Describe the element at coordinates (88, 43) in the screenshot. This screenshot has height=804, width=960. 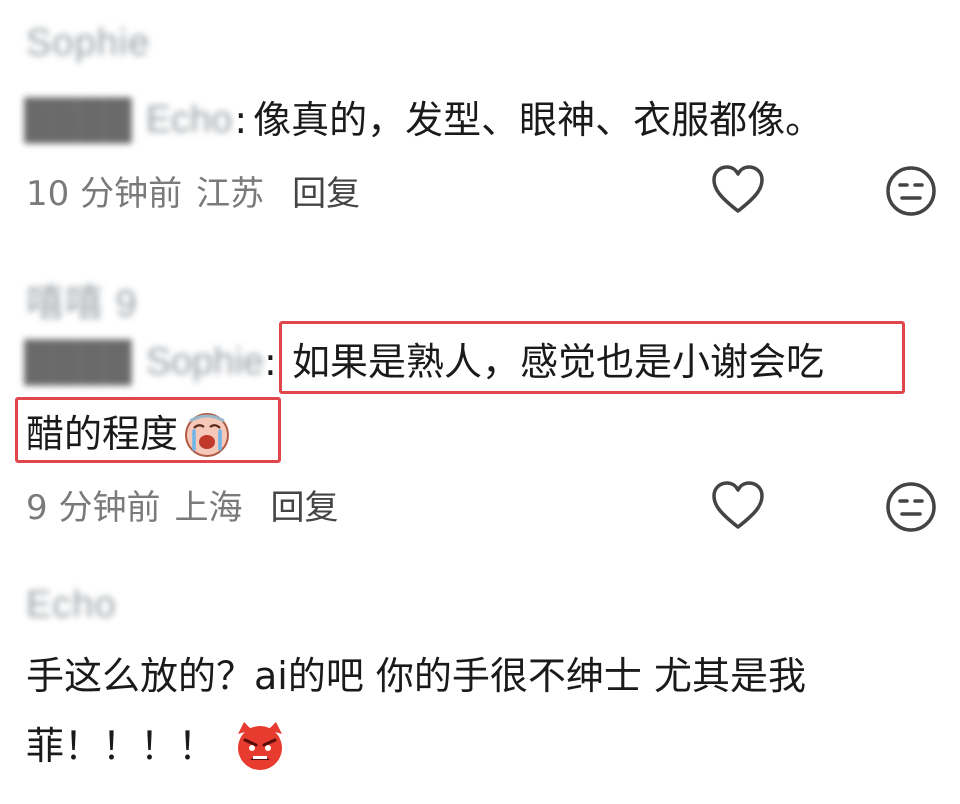
I see `comment-username: Sophie` at that location.